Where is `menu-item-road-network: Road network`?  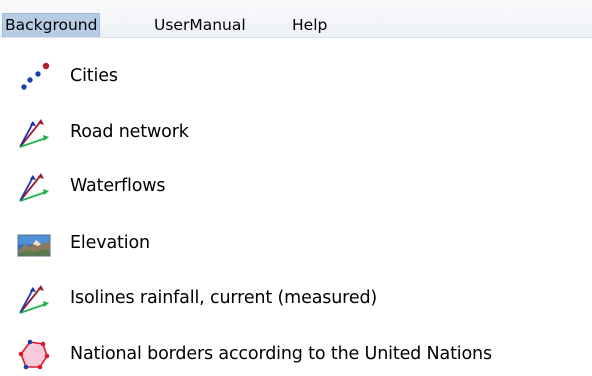
menu-item-road-network: Road network is located at coordinates (296, 132).